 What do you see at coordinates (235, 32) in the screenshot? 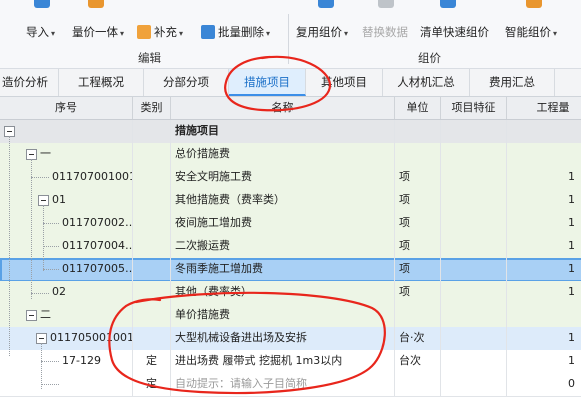
I see `batch-delete-button: 批量删除 ▾` at bounding box center [235, 32].